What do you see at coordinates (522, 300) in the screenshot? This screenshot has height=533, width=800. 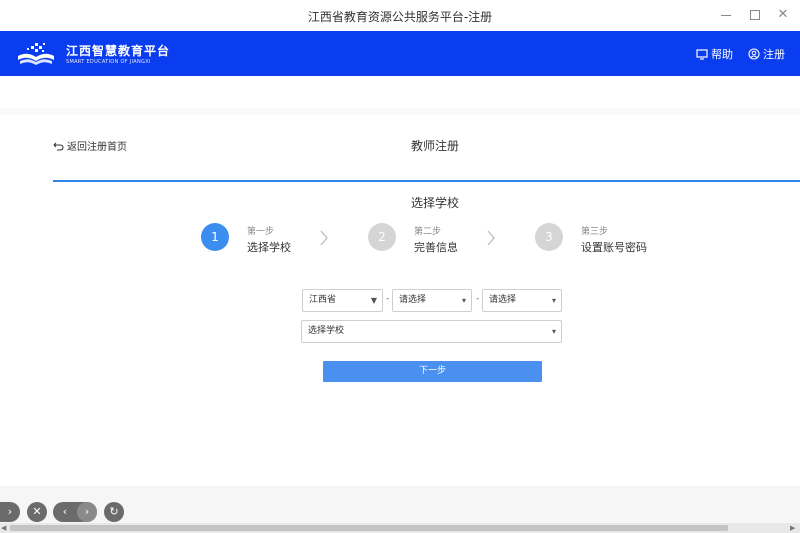 I see `district-select: 请选择 ▾` at bounding box center [522, 300].